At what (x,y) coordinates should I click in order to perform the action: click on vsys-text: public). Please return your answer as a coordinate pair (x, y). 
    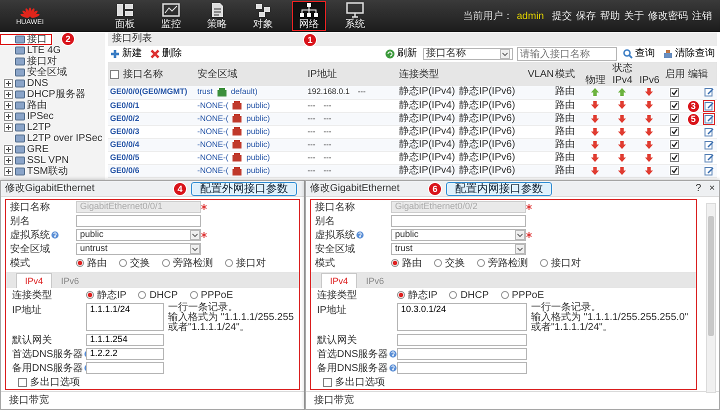
    Looking at the image, I should click on (258, 144).